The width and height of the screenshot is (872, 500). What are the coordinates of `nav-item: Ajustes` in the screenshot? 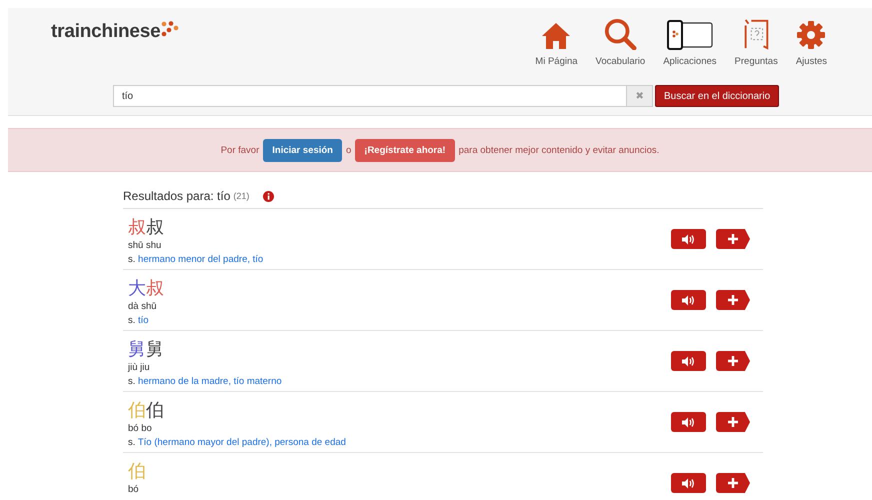 It's located at (811, 42).